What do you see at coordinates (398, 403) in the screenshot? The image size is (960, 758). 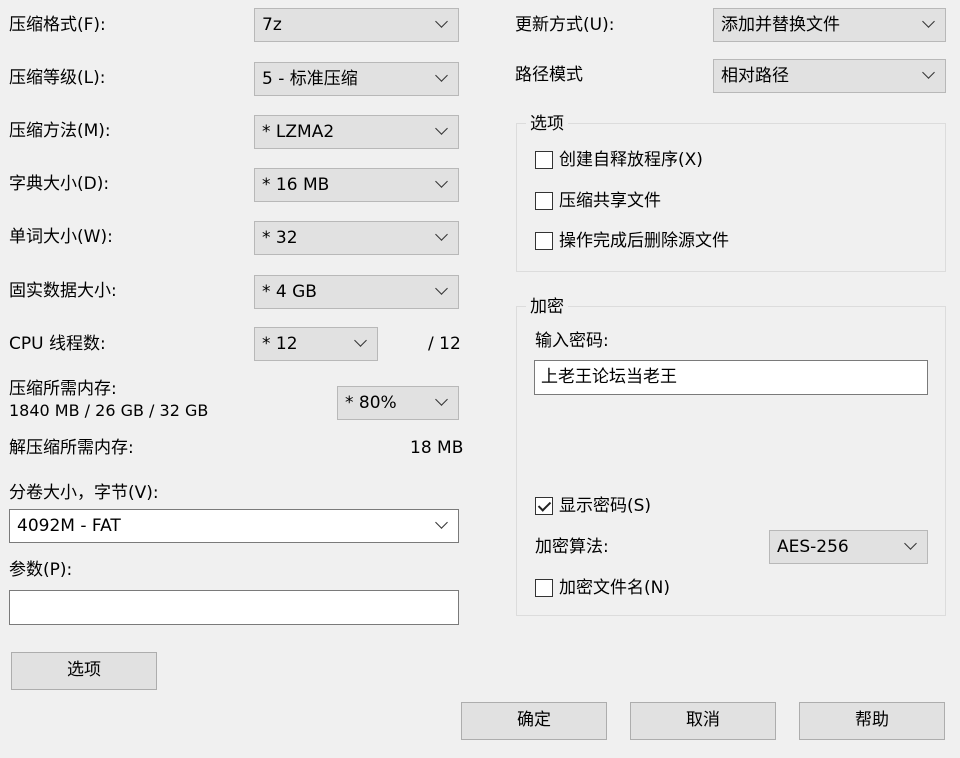 I see `mem-percent-select: * 80%` at bounding box center [398, 403].